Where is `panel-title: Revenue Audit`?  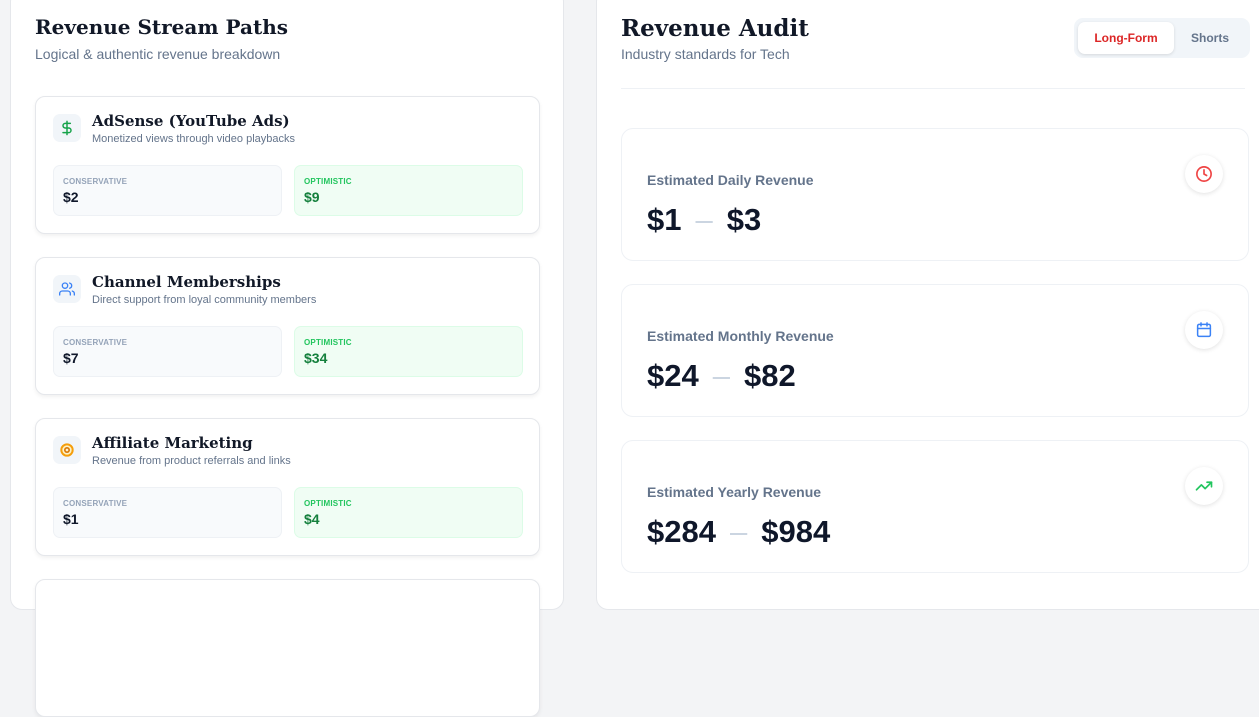 panel-title: Revenue Audit is located at coordinates (715, 28).